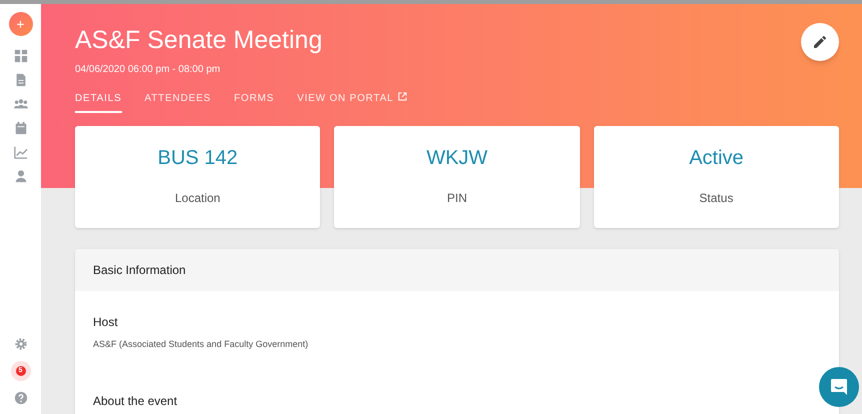 The height and width of the screenshot is (414, 862). What do you see at coordinates (21, 80) in the screenshot?
I see `document-icon` at bounding box center [21, 80].